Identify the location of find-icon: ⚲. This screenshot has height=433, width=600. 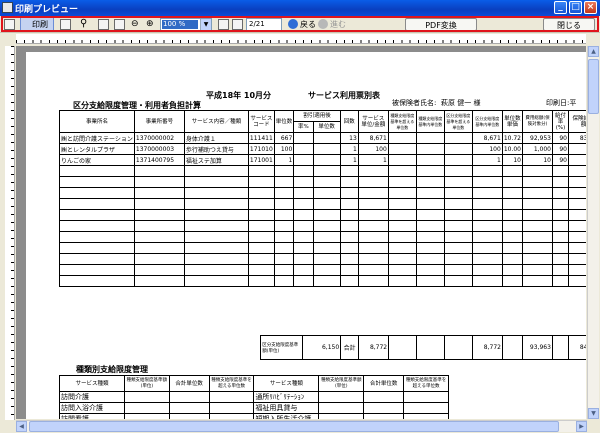
(83, 23).